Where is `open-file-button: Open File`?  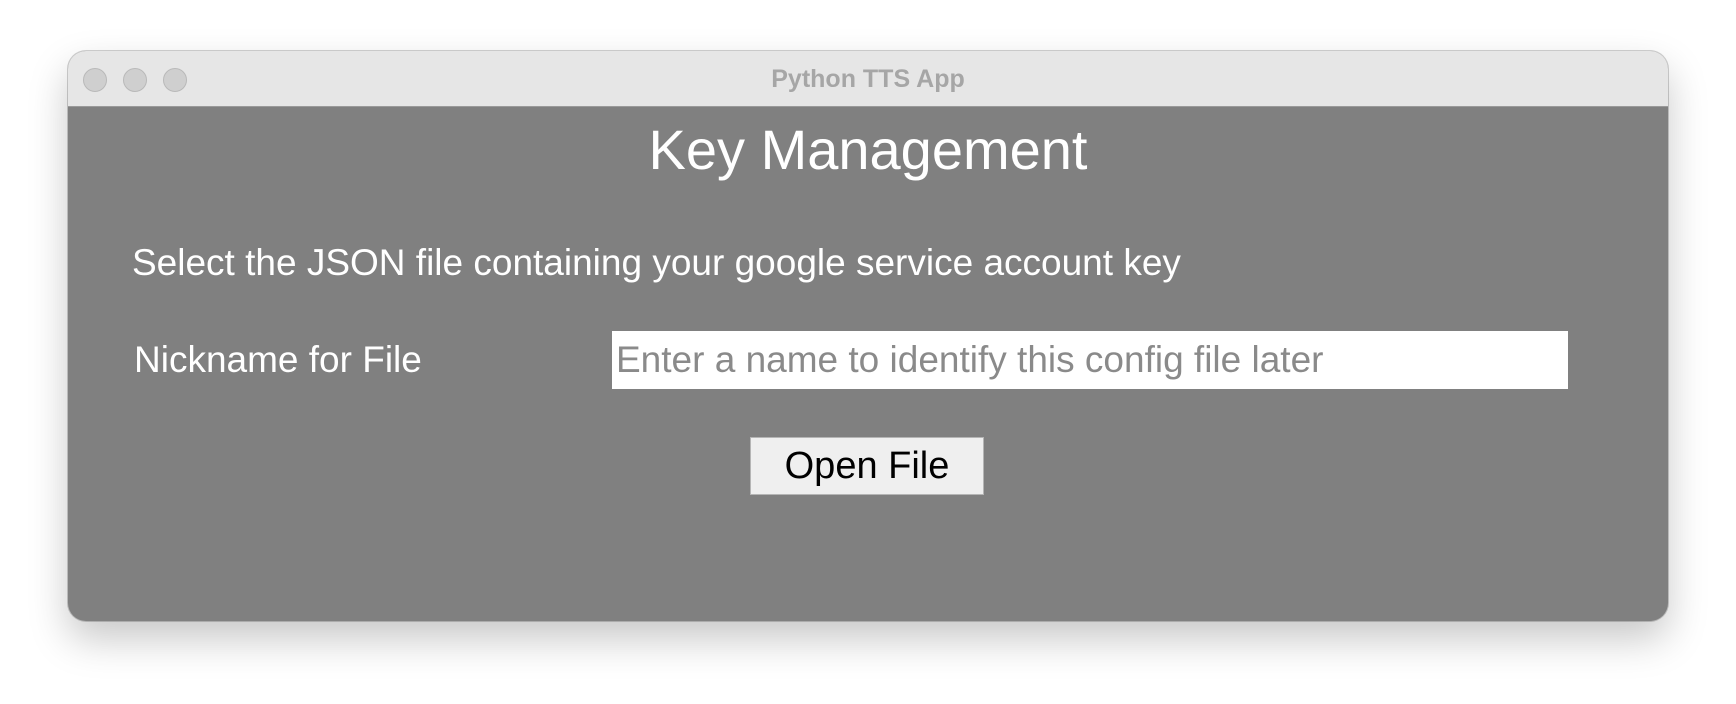 open-file-button: Open File is located at coordinates (867, 466).